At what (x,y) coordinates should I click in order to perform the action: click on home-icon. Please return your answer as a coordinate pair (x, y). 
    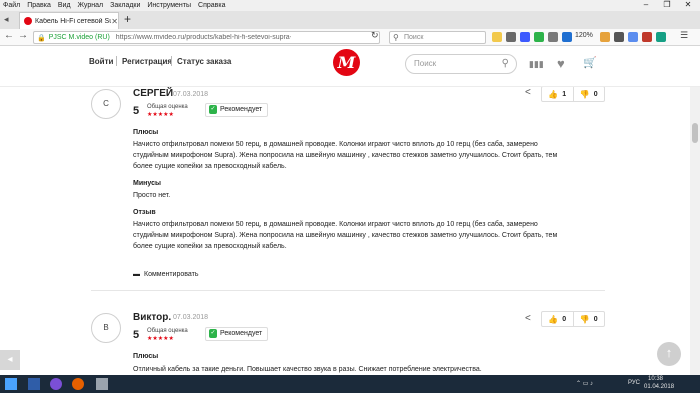
    Looking at the image, I should click on (605, 37).